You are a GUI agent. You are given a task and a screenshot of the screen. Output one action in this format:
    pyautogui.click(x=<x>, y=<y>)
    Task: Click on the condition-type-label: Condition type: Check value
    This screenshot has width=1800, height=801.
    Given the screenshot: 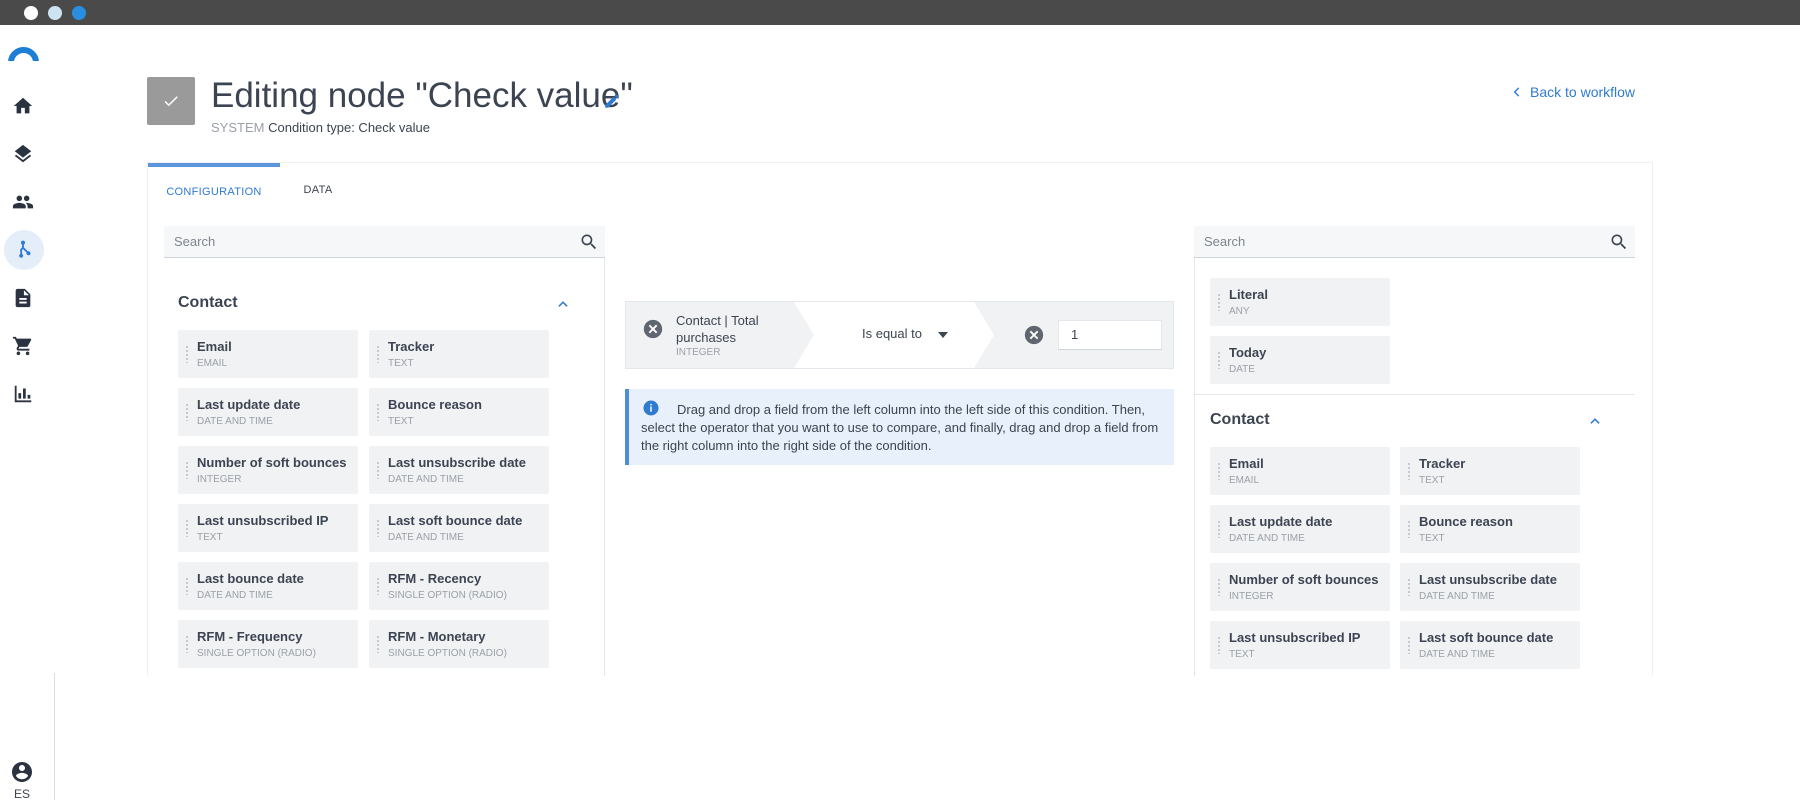 What is the action you would take?
    pyautogui.click(x=349, y=127)
    